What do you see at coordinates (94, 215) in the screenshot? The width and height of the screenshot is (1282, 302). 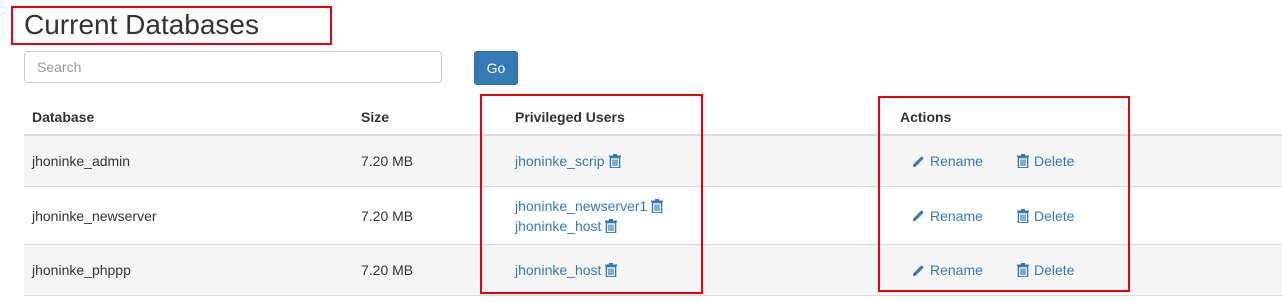 I see `database-name: jhoninke_newserver` at bounding box center [94, 215].